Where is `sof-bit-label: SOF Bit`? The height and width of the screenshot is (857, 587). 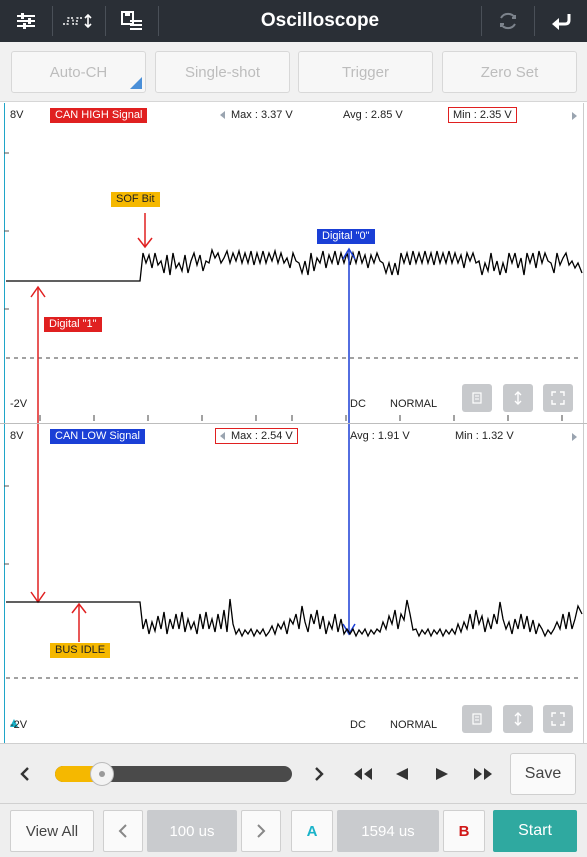
sof-bit-label: SOF Bit is located at coordinates (135, 199).